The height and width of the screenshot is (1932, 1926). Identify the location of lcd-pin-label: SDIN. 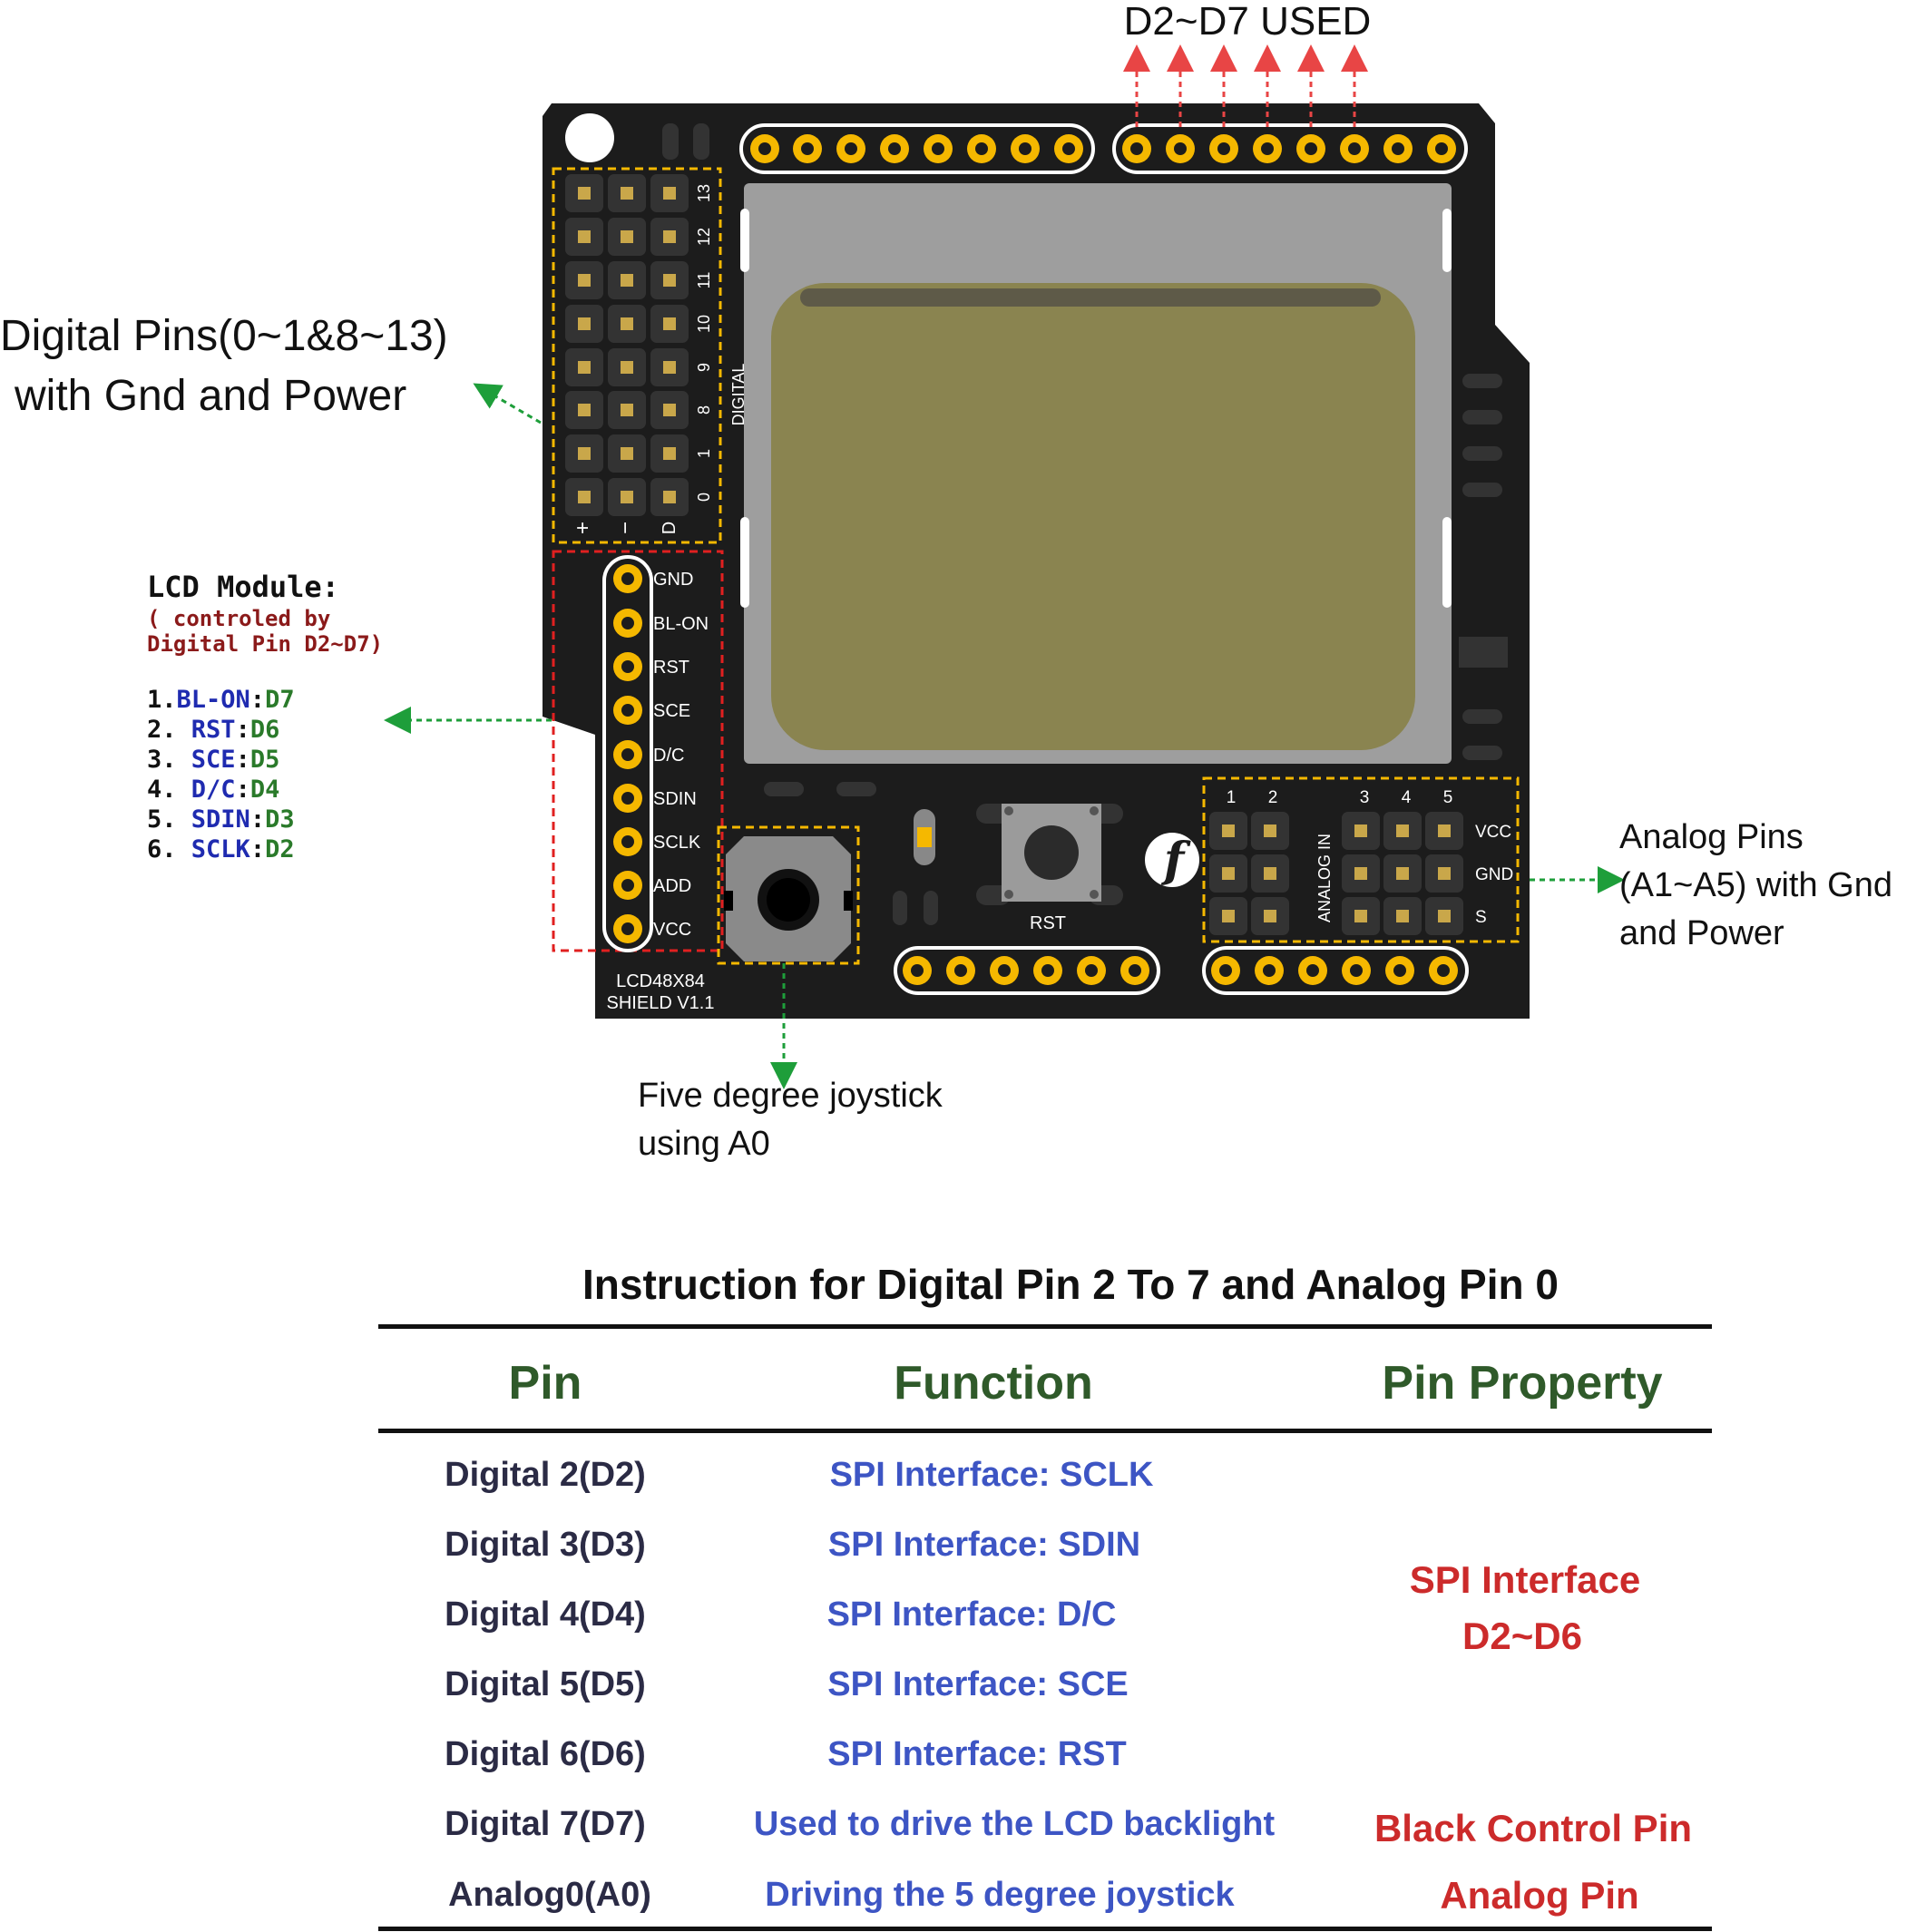
(675, 799).